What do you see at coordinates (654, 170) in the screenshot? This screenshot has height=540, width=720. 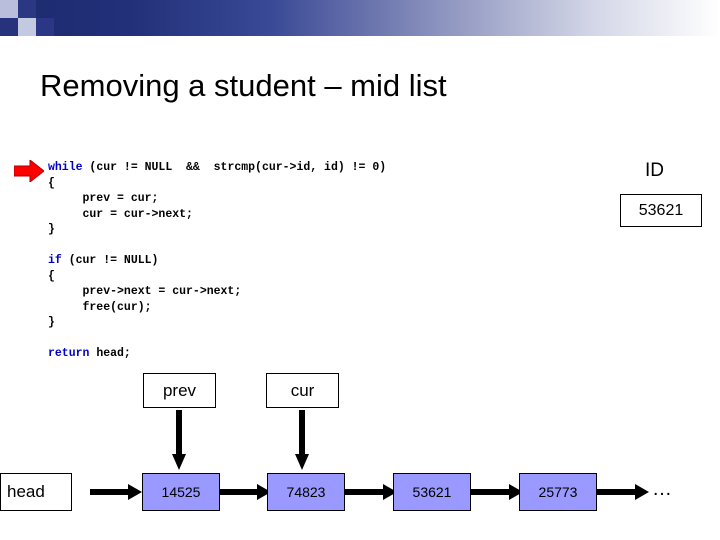 I see `id-label: ID` at bounding box center [654, 170].